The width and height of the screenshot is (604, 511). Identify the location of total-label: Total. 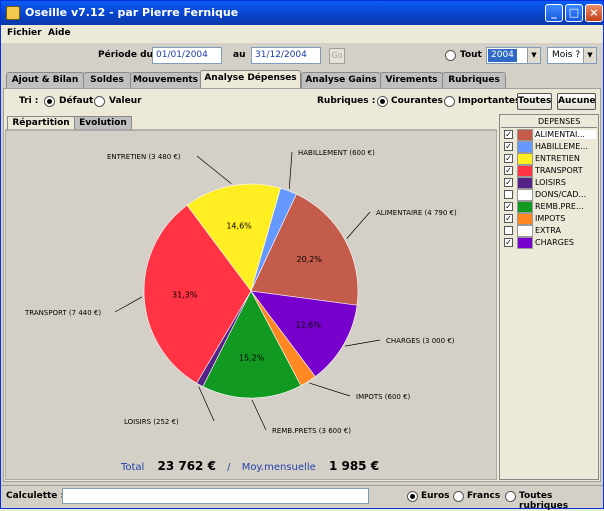
(132, 467).